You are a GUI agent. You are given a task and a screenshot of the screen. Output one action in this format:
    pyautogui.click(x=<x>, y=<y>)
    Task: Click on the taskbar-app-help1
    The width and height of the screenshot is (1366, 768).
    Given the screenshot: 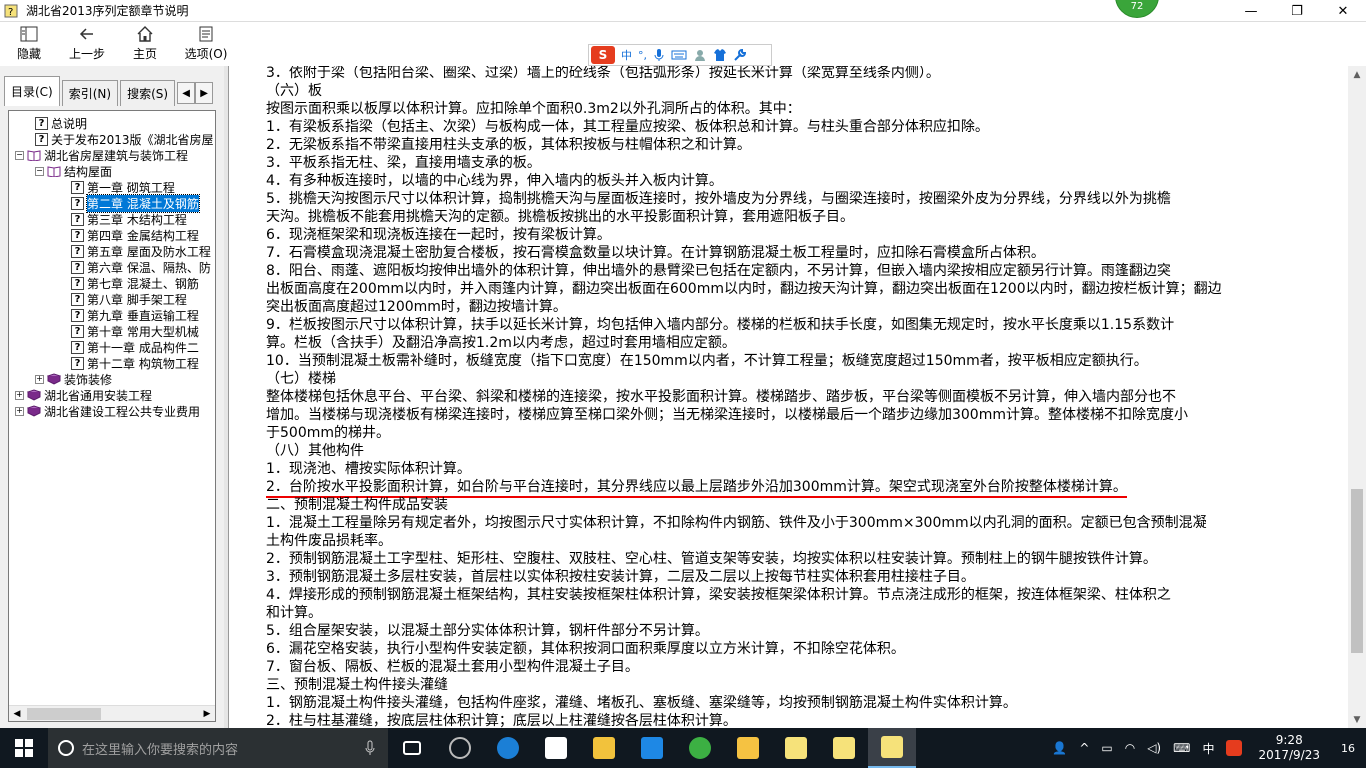 What is the action you would take?
    pyautogui.click(x=796, y=748)
    